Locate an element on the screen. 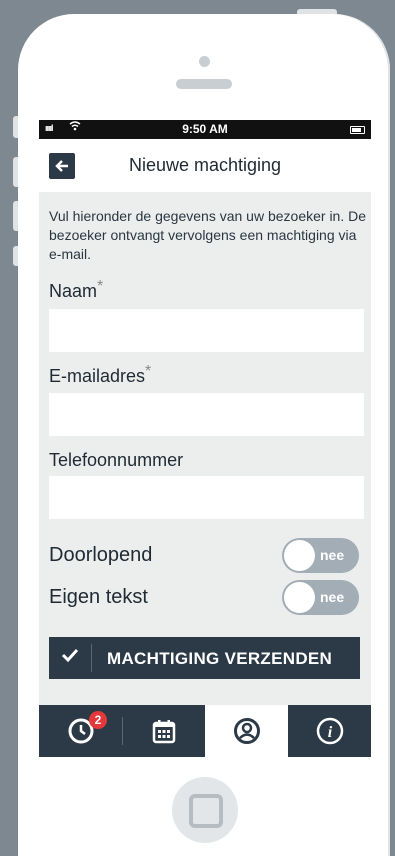 This screenshot has height=856, width=395. toggle-eigen-tekst-label: Eigen tekst is located at coordinates (98, 597).